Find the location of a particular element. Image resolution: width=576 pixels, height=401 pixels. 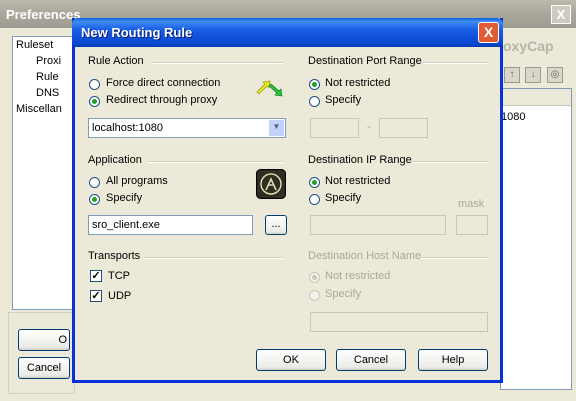

port-from-input is located at coordinates (334, 128).